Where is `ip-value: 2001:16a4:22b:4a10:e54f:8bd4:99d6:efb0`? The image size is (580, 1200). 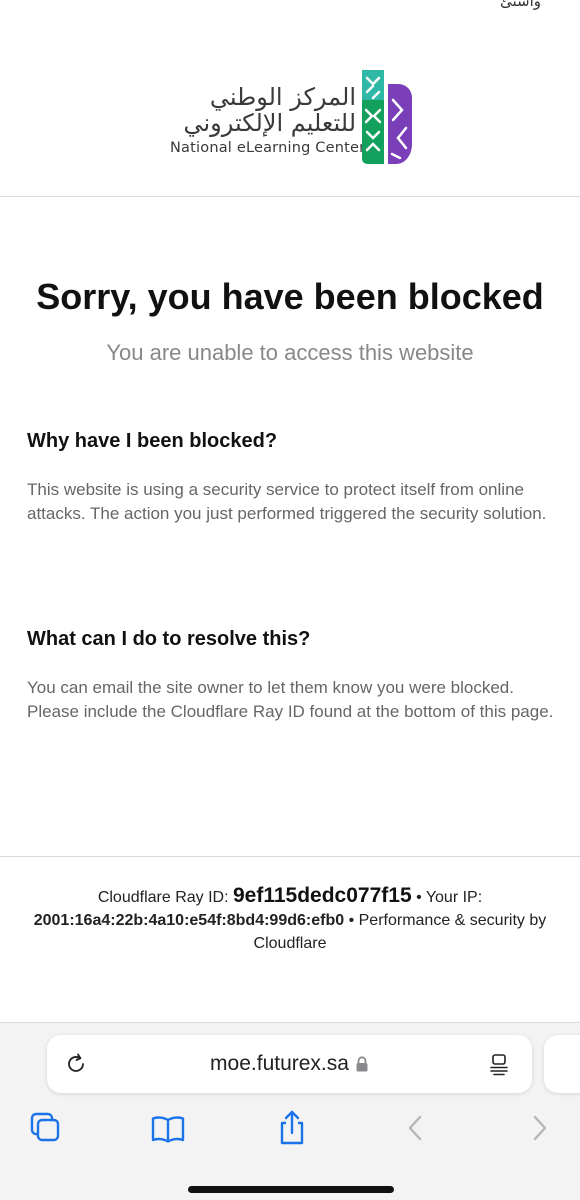
ip-value: 2001:16a4:22b:4a10:e54f:8bd4:99d6:efb0 is located at coordinates (189, 920).